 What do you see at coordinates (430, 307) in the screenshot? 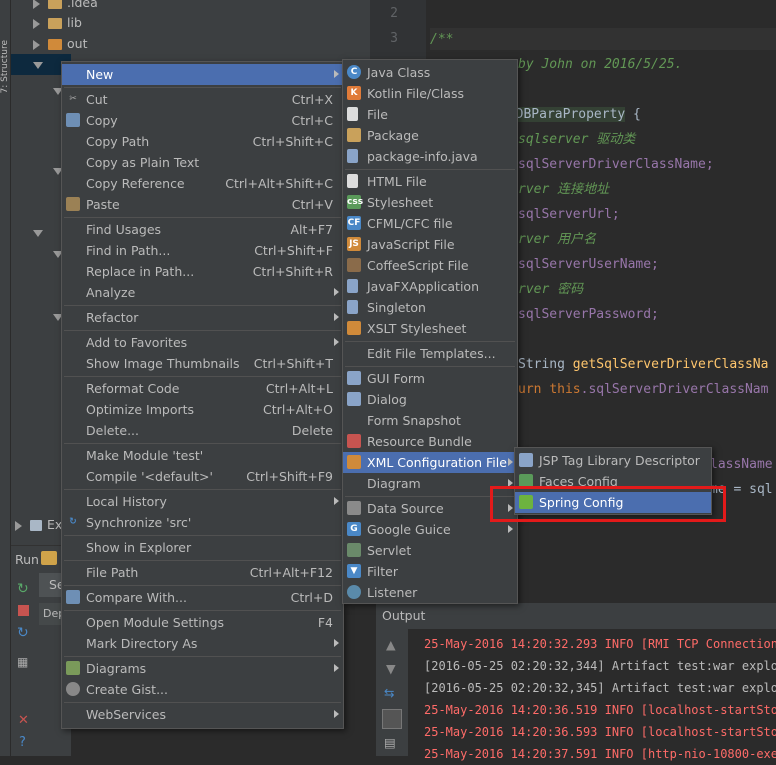
I see `menu-item-singleton: Singleton` at bounding box center [430, 307].